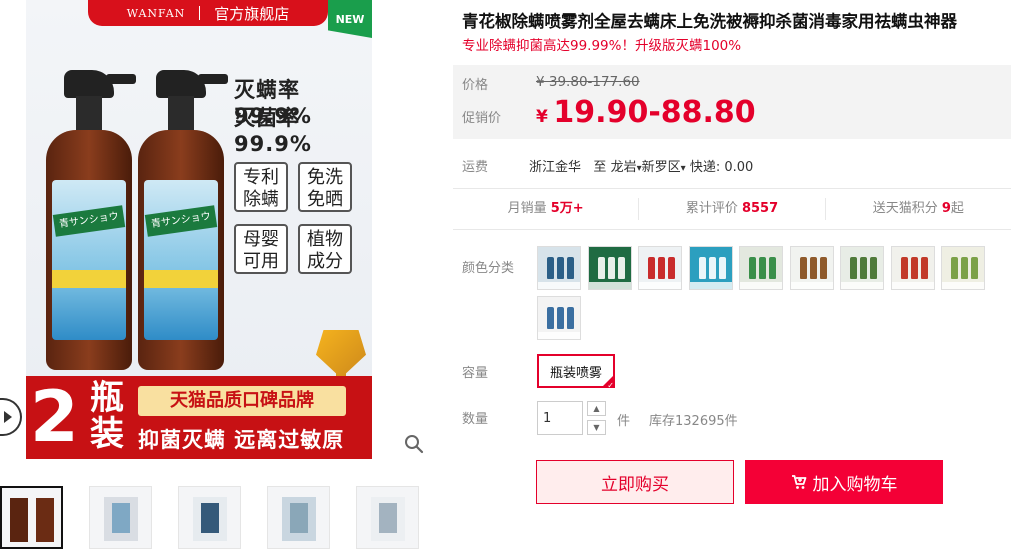 Image resolution: width=1011 pixels, height=553 pixels. I want to click on review-count: 累计评价 8557, so click(732, 209).